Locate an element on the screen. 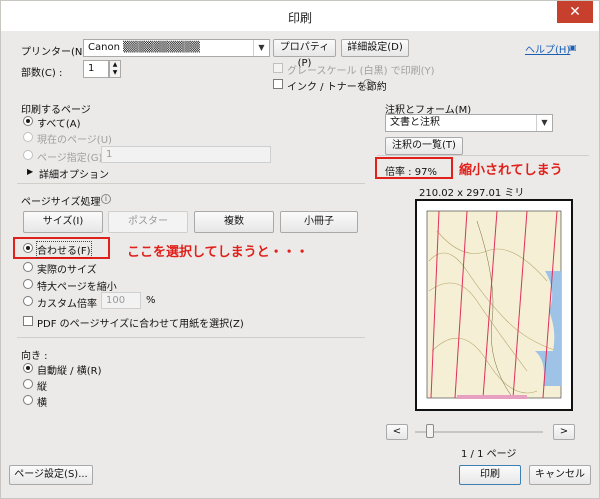 This screenshot has width=600, height=499. save-ink-checkbox is located at coordinates (278, 84).